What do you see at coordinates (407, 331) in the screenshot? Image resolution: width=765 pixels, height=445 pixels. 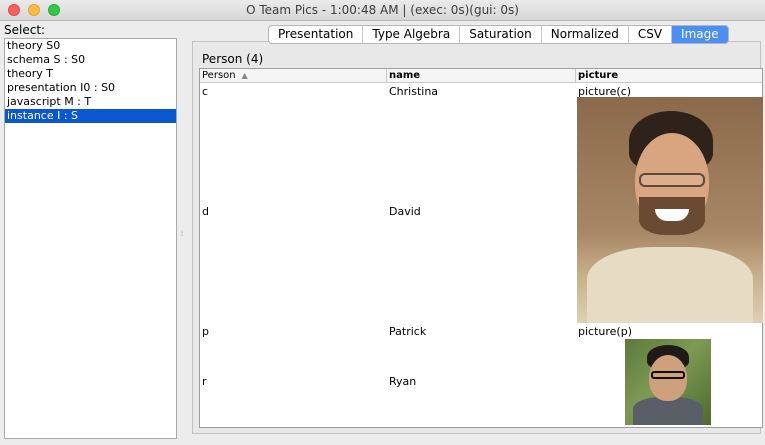 I see `table-cell-name: Patrick` at bounding box center [407, 331].